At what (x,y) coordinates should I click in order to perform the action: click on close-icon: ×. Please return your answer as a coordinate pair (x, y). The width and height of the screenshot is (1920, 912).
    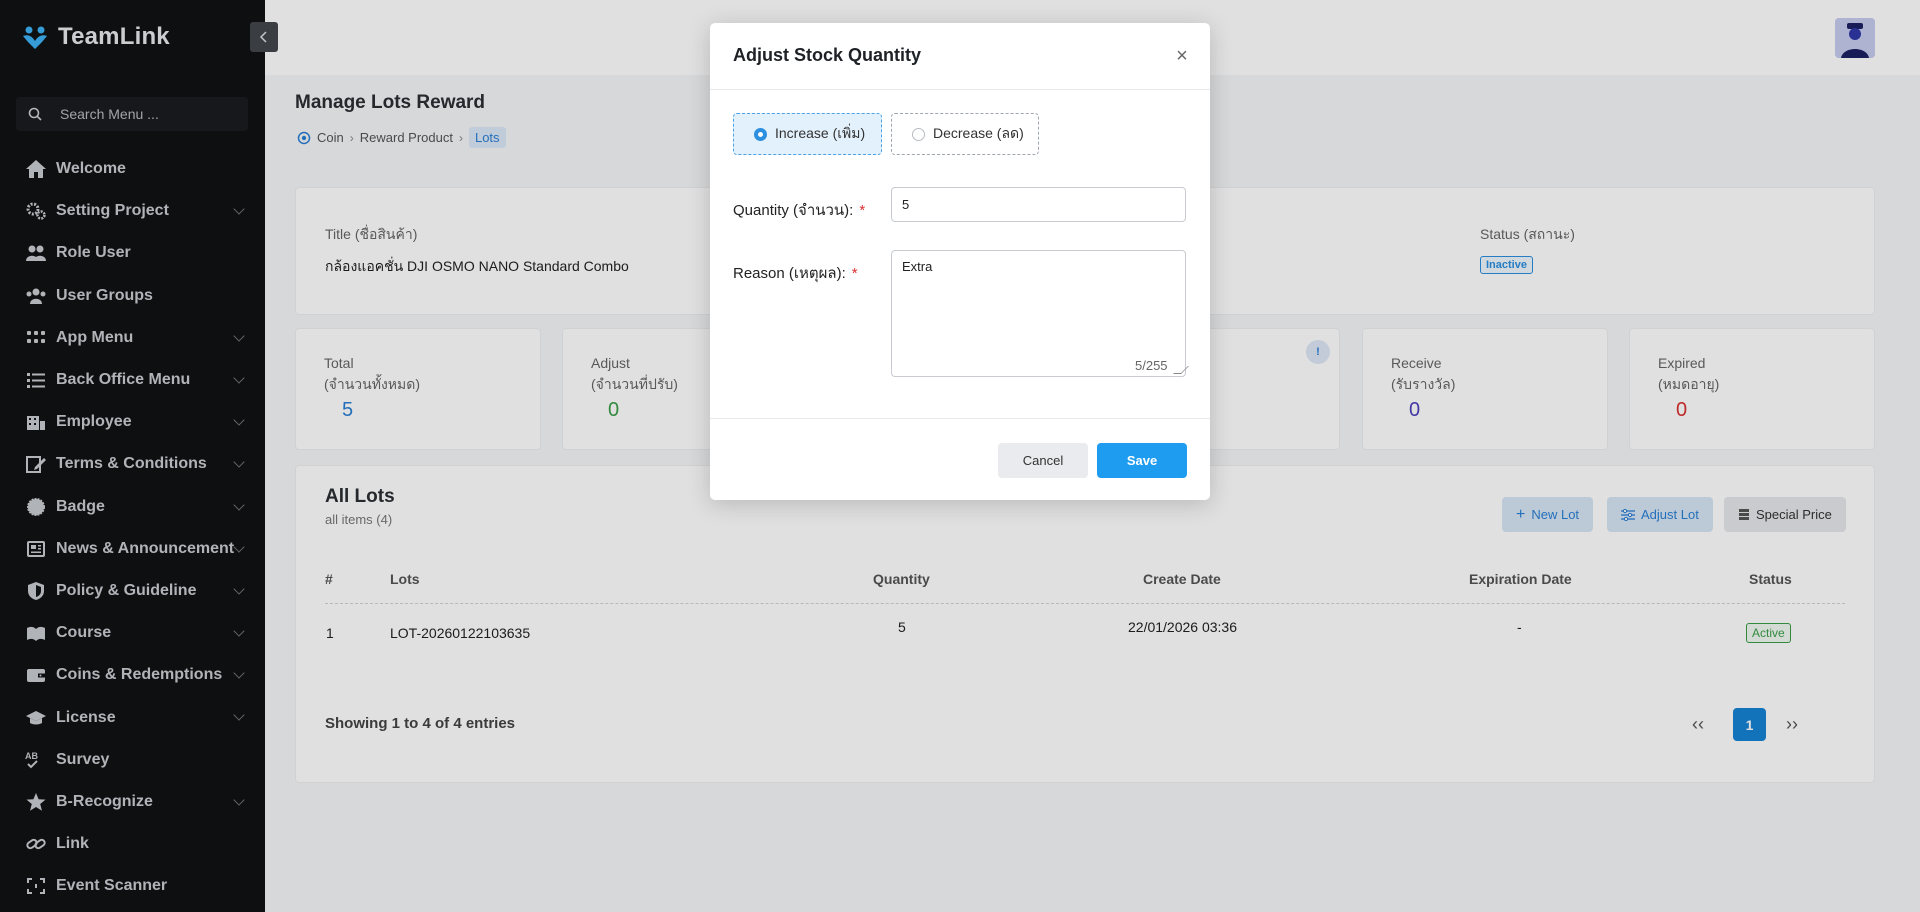
    Looking at the image, I should click on (1182, 56).